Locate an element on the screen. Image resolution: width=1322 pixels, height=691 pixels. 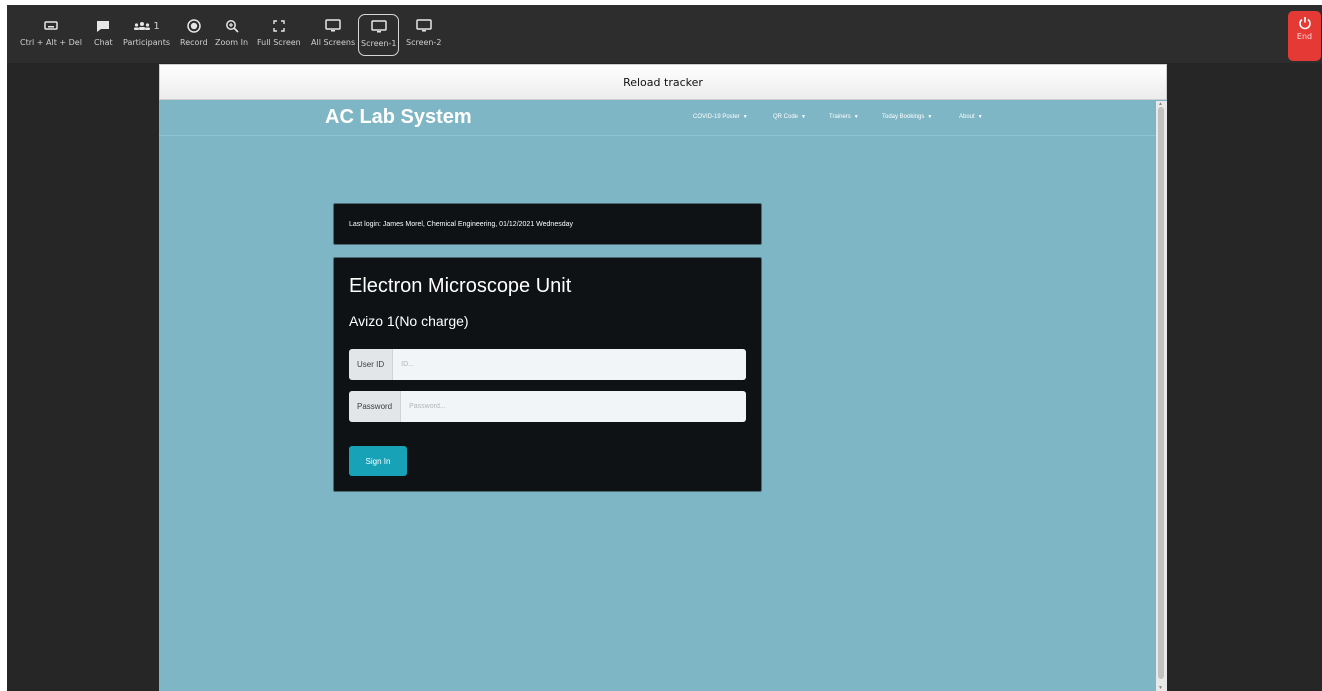
participants-label: Participants is located at coordinates (146, 42).